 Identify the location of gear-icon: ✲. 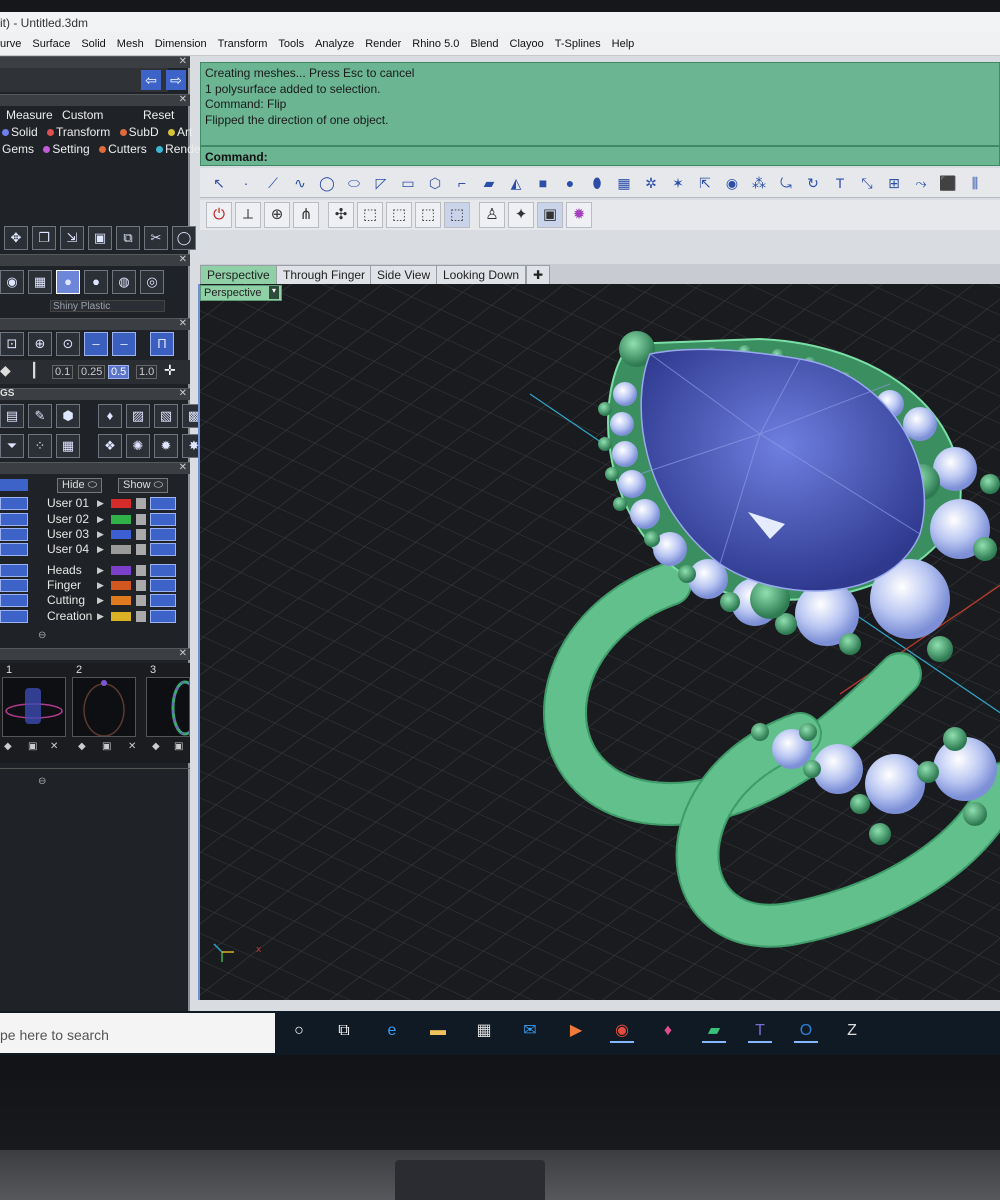
(651, 183).